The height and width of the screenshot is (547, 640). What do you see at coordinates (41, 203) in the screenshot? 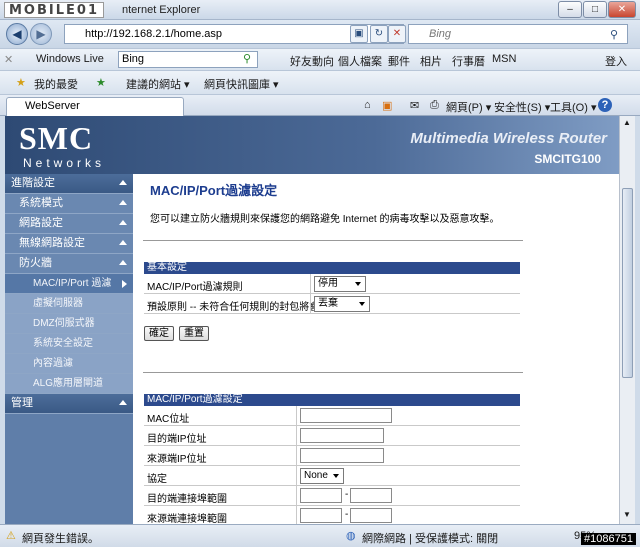
I see `sidebar-item-label: 系統模式` at bounding box center [41, 203].